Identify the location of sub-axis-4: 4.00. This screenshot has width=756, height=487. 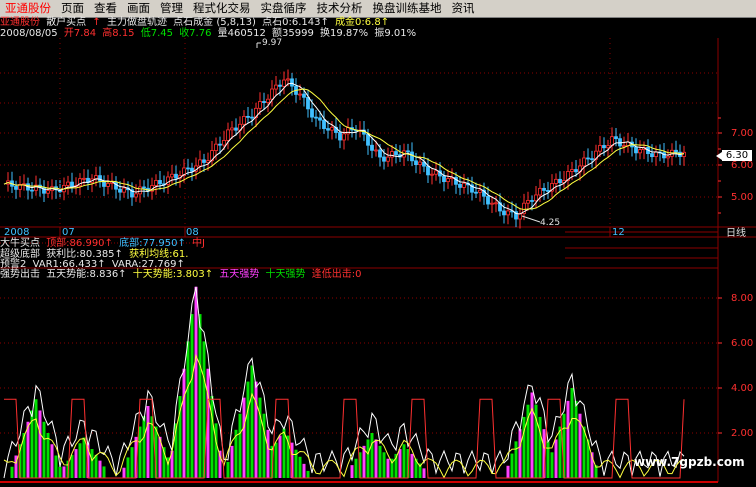
(742, 388).